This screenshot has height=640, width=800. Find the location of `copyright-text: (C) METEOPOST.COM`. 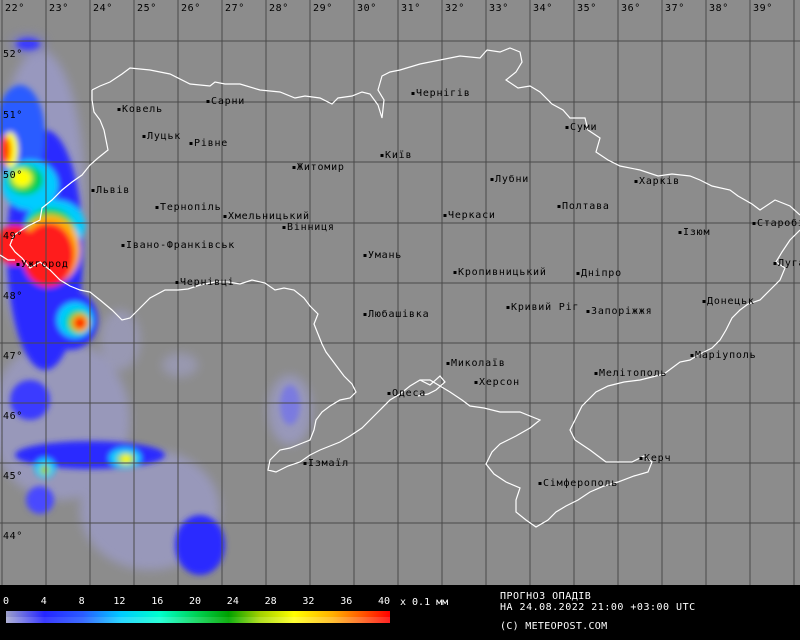

copyright-text: (C) METEOPOST.COM is located at coordinates (554, 626).